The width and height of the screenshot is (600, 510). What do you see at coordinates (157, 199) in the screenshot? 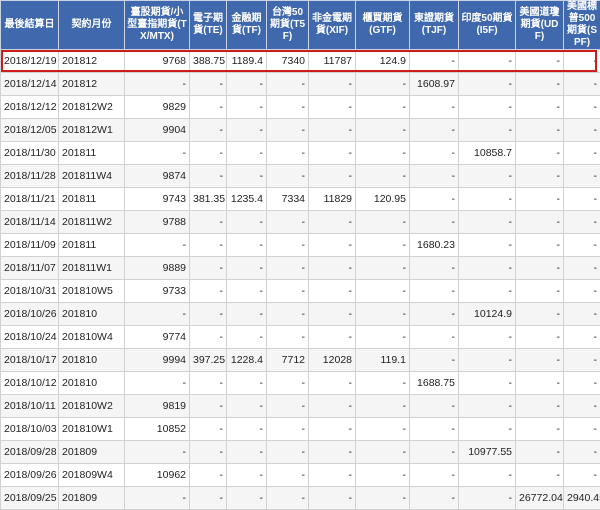
I see `price-cell: 9743` at bounding box center [157, 199].